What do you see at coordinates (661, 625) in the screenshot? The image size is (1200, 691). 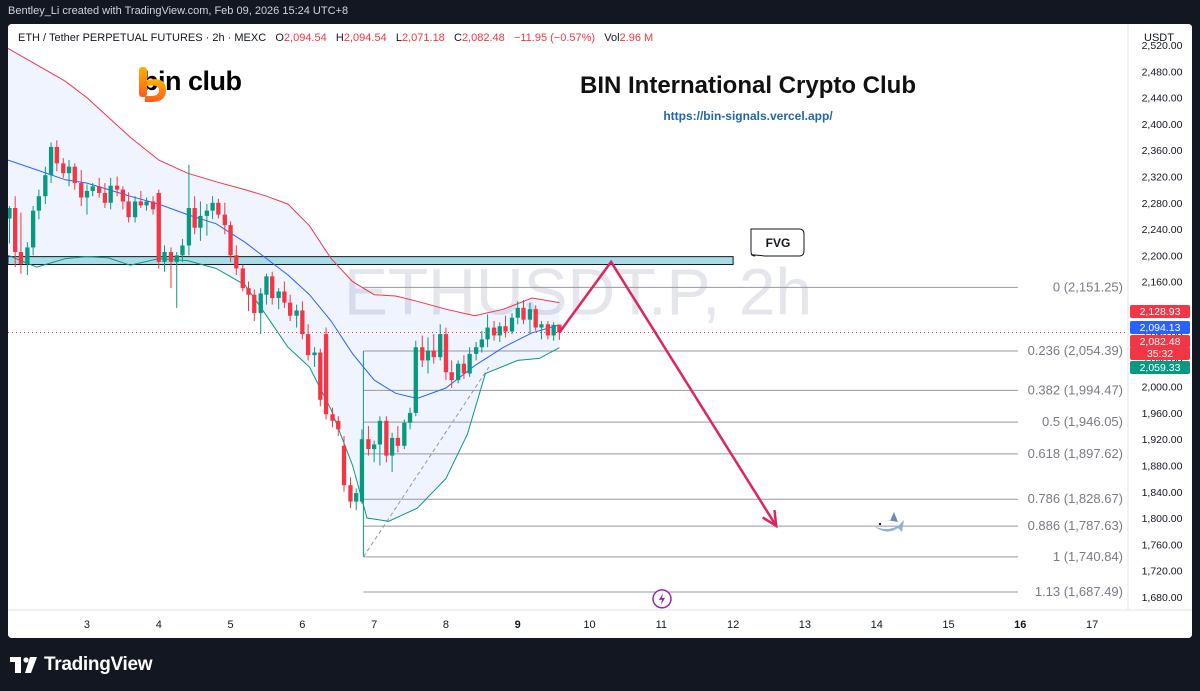 I see `time-tick-label: 11` at bounding box center [661, 625].